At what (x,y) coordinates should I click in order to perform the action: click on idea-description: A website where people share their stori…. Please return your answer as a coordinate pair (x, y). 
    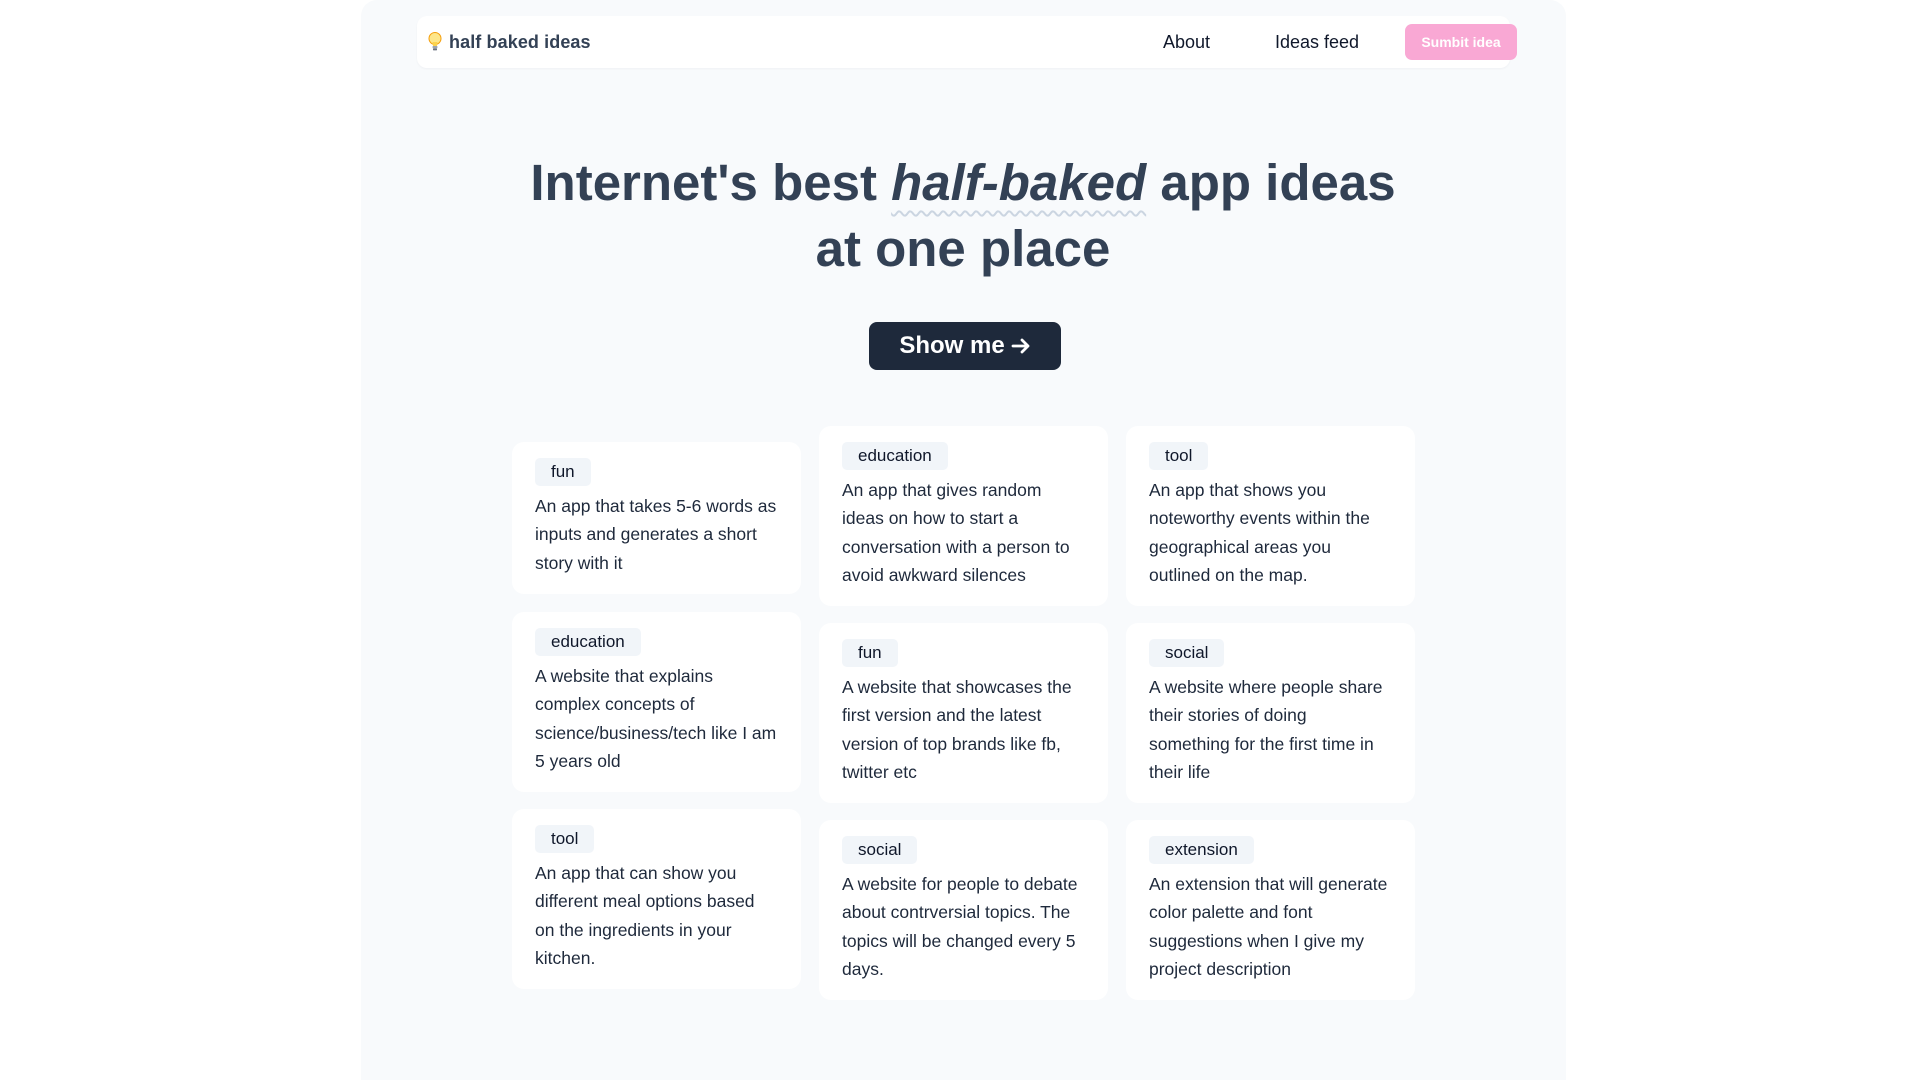
    Looking at the image, I should click on (1266, 729).